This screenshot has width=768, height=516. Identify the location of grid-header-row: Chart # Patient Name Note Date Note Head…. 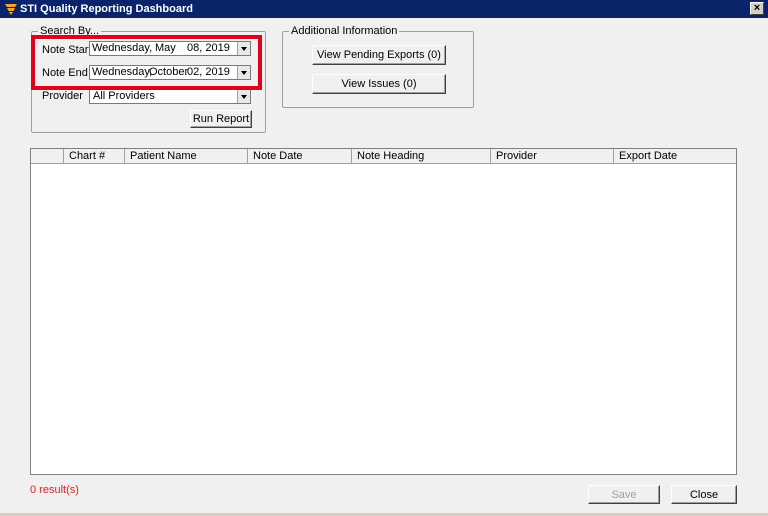
(383, 156).